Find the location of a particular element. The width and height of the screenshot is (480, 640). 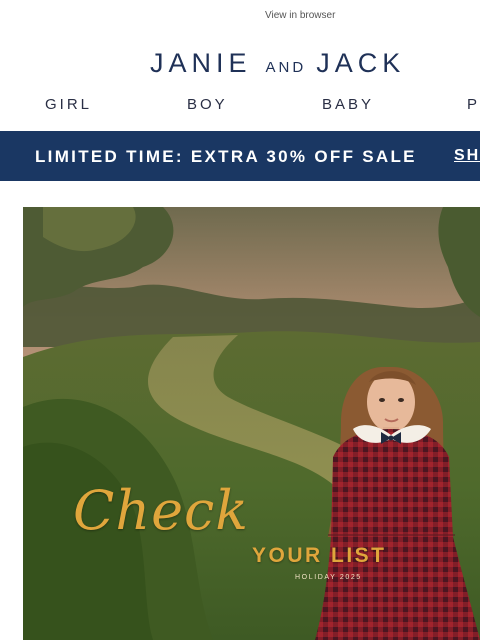

nav-item-boy: BOY is located at coordinates (207, 104).